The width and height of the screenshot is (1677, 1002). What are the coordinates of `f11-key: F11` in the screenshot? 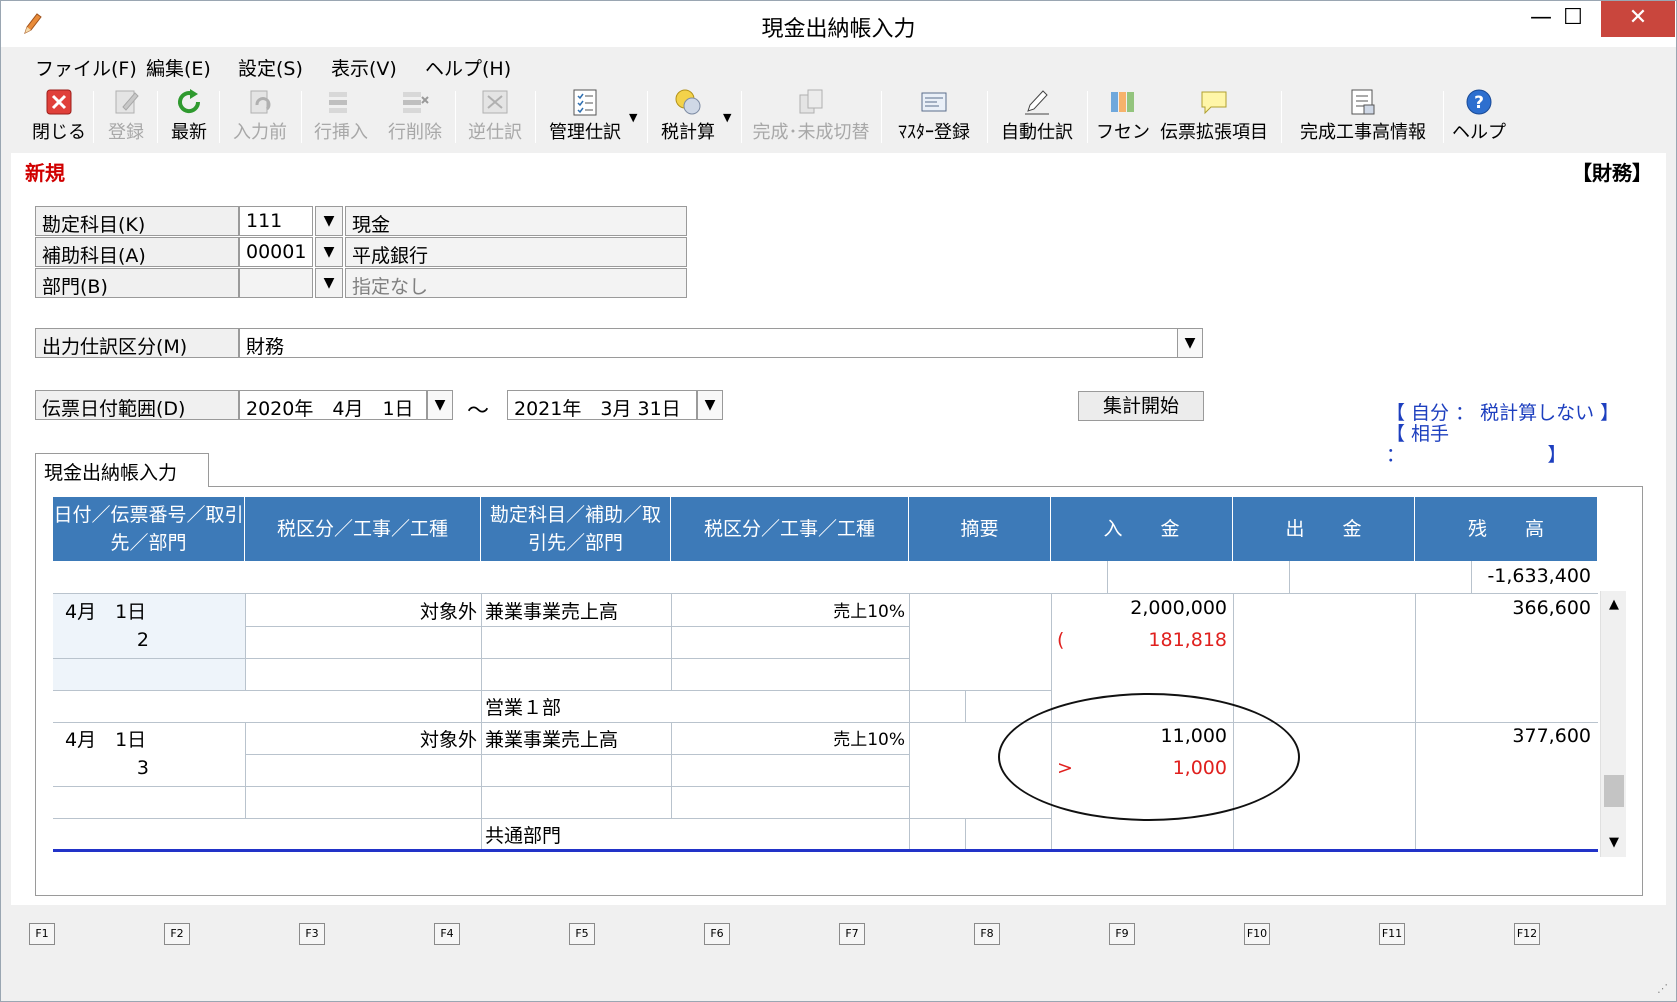 It's located at (1392, 934).